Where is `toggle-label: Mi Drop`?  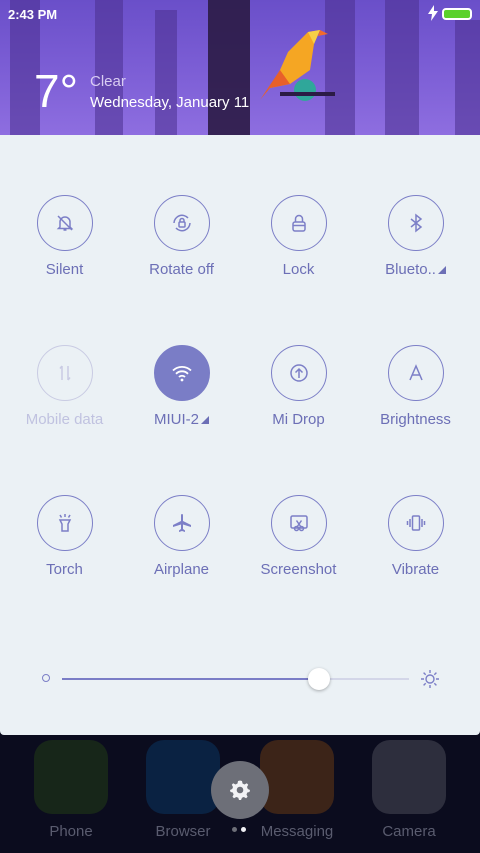
toggle-label: Mi Drop is located at coordinates (298, 419).